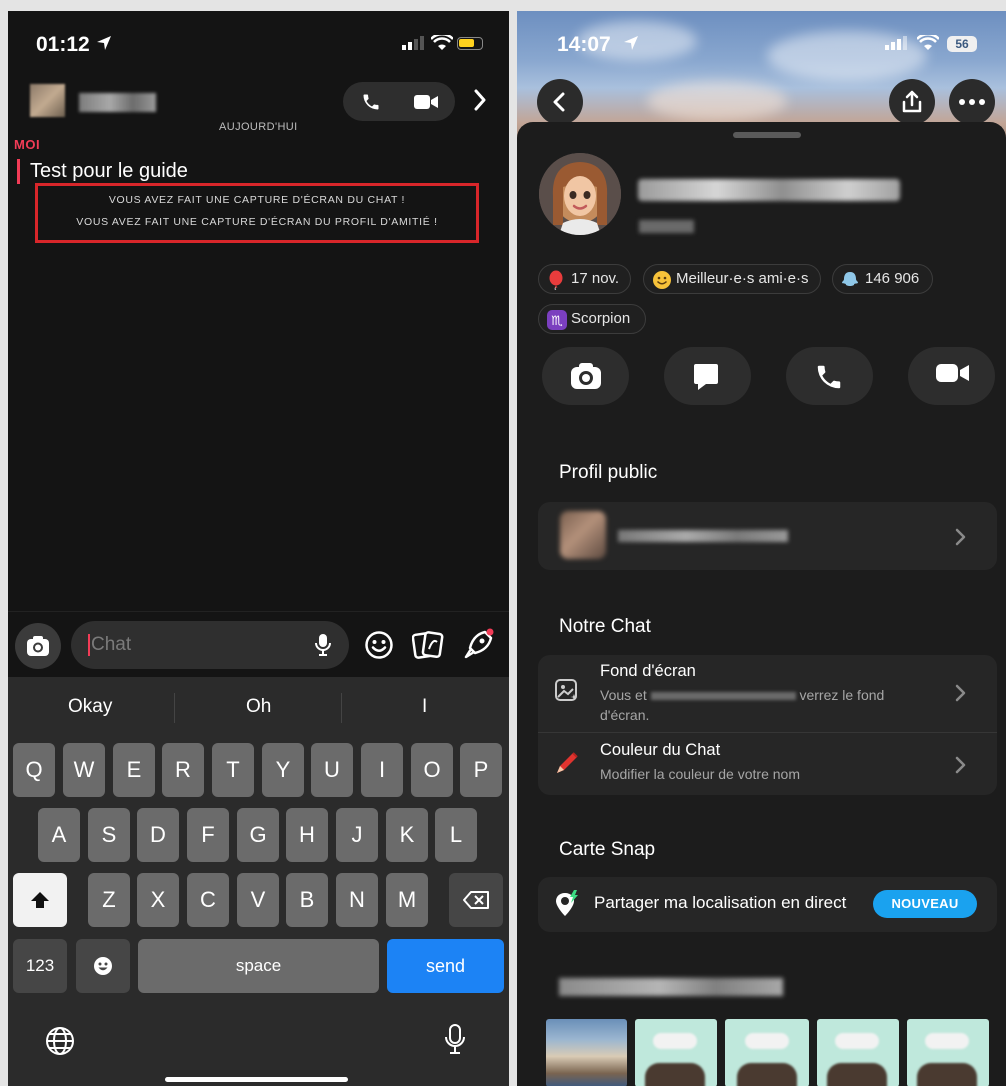 The width and height of the screenshot is (1006, 1086). What do you see at coordinates (631, 43) in the screenshot?
I see `location-arrow-icon` at bounding box center [631, 43].